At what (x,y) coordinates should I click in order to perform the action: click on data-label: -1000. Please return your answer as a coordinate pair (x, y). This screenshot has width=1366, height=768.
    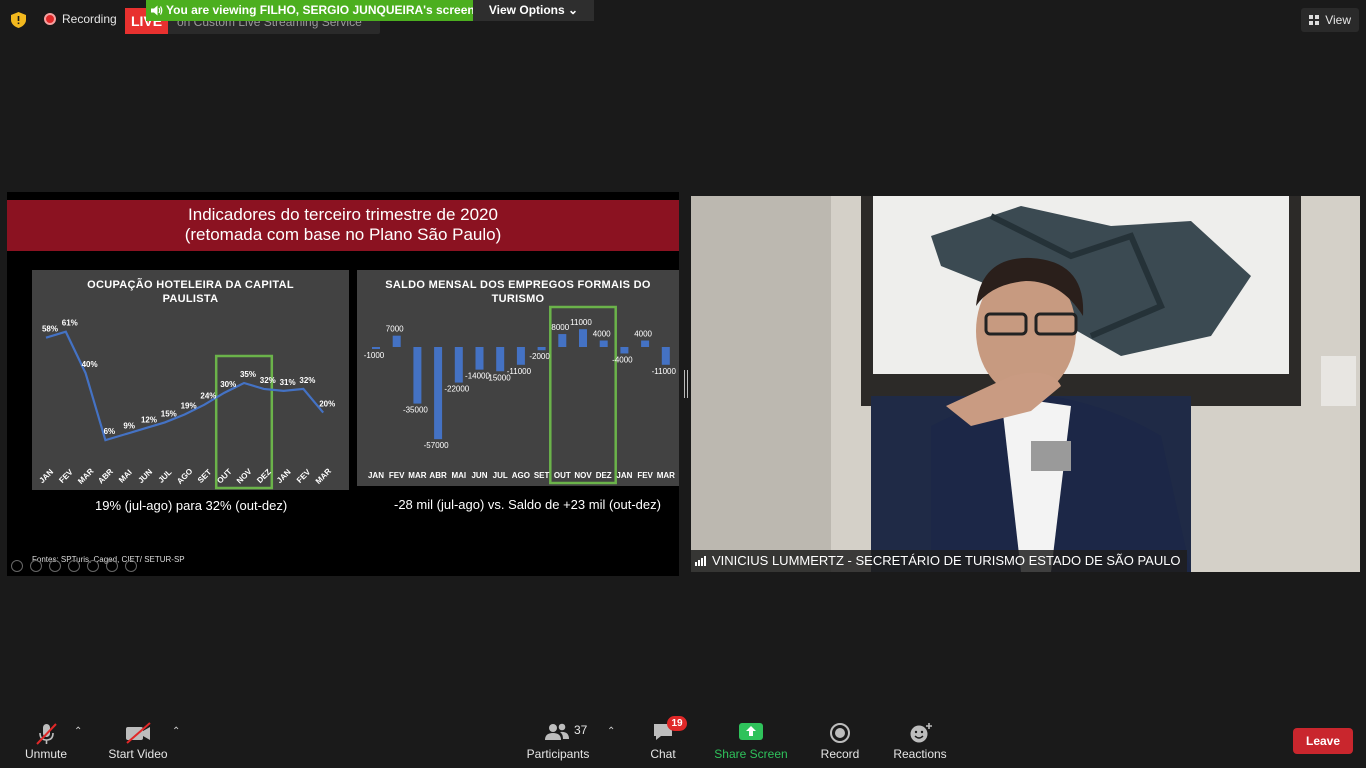
    Looking at the image, I should click on (374, 355).